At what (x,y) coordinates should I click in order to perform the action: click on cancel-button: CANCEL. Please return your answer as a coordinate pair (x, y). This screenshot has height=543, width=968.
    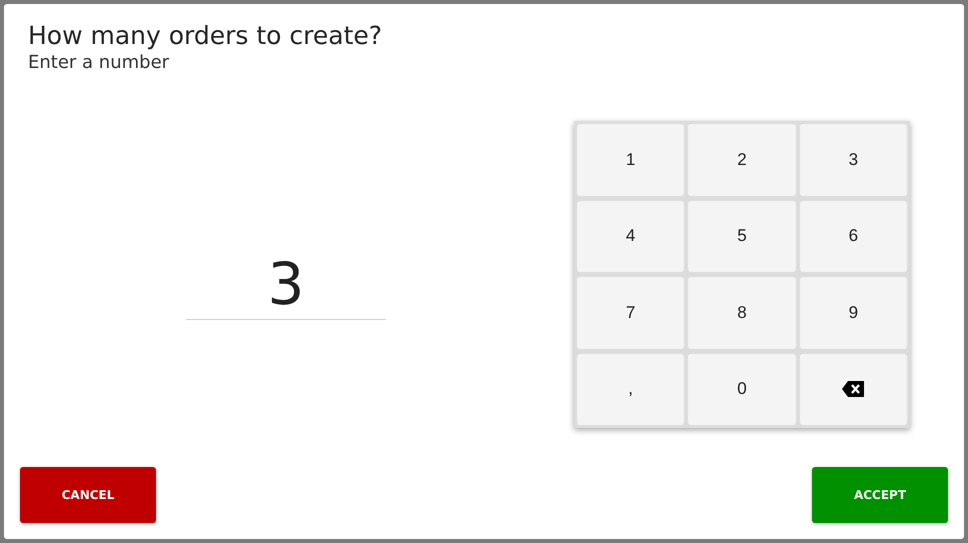
    Looking at the image, I should click on (88, 495).